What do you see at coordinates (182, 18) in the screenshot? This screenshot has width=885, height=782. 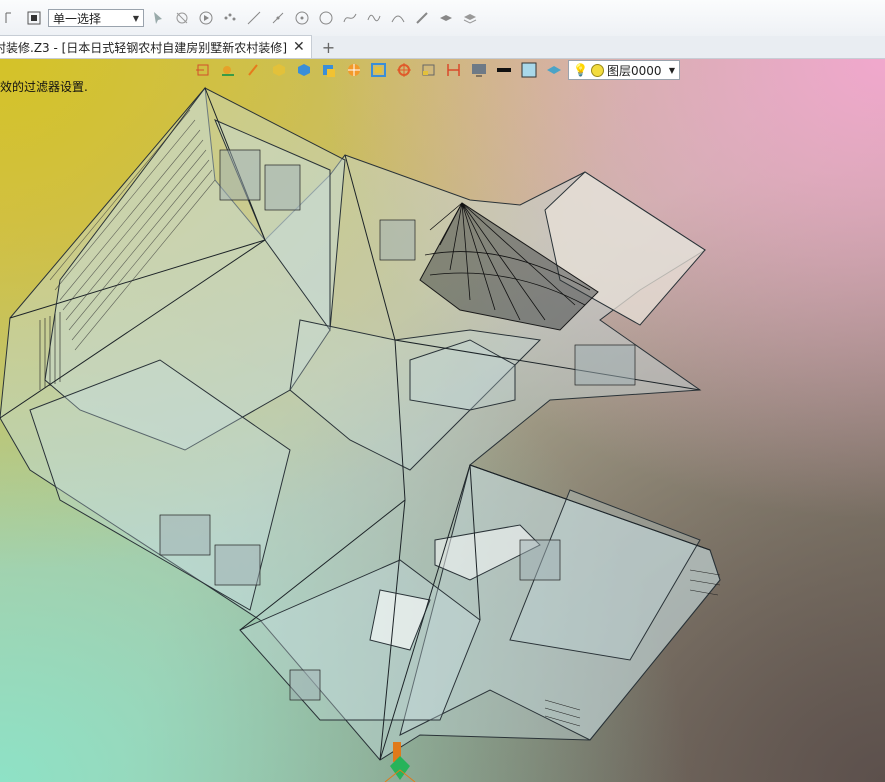 I see `filter-icon` at bounding box center [182, 18].